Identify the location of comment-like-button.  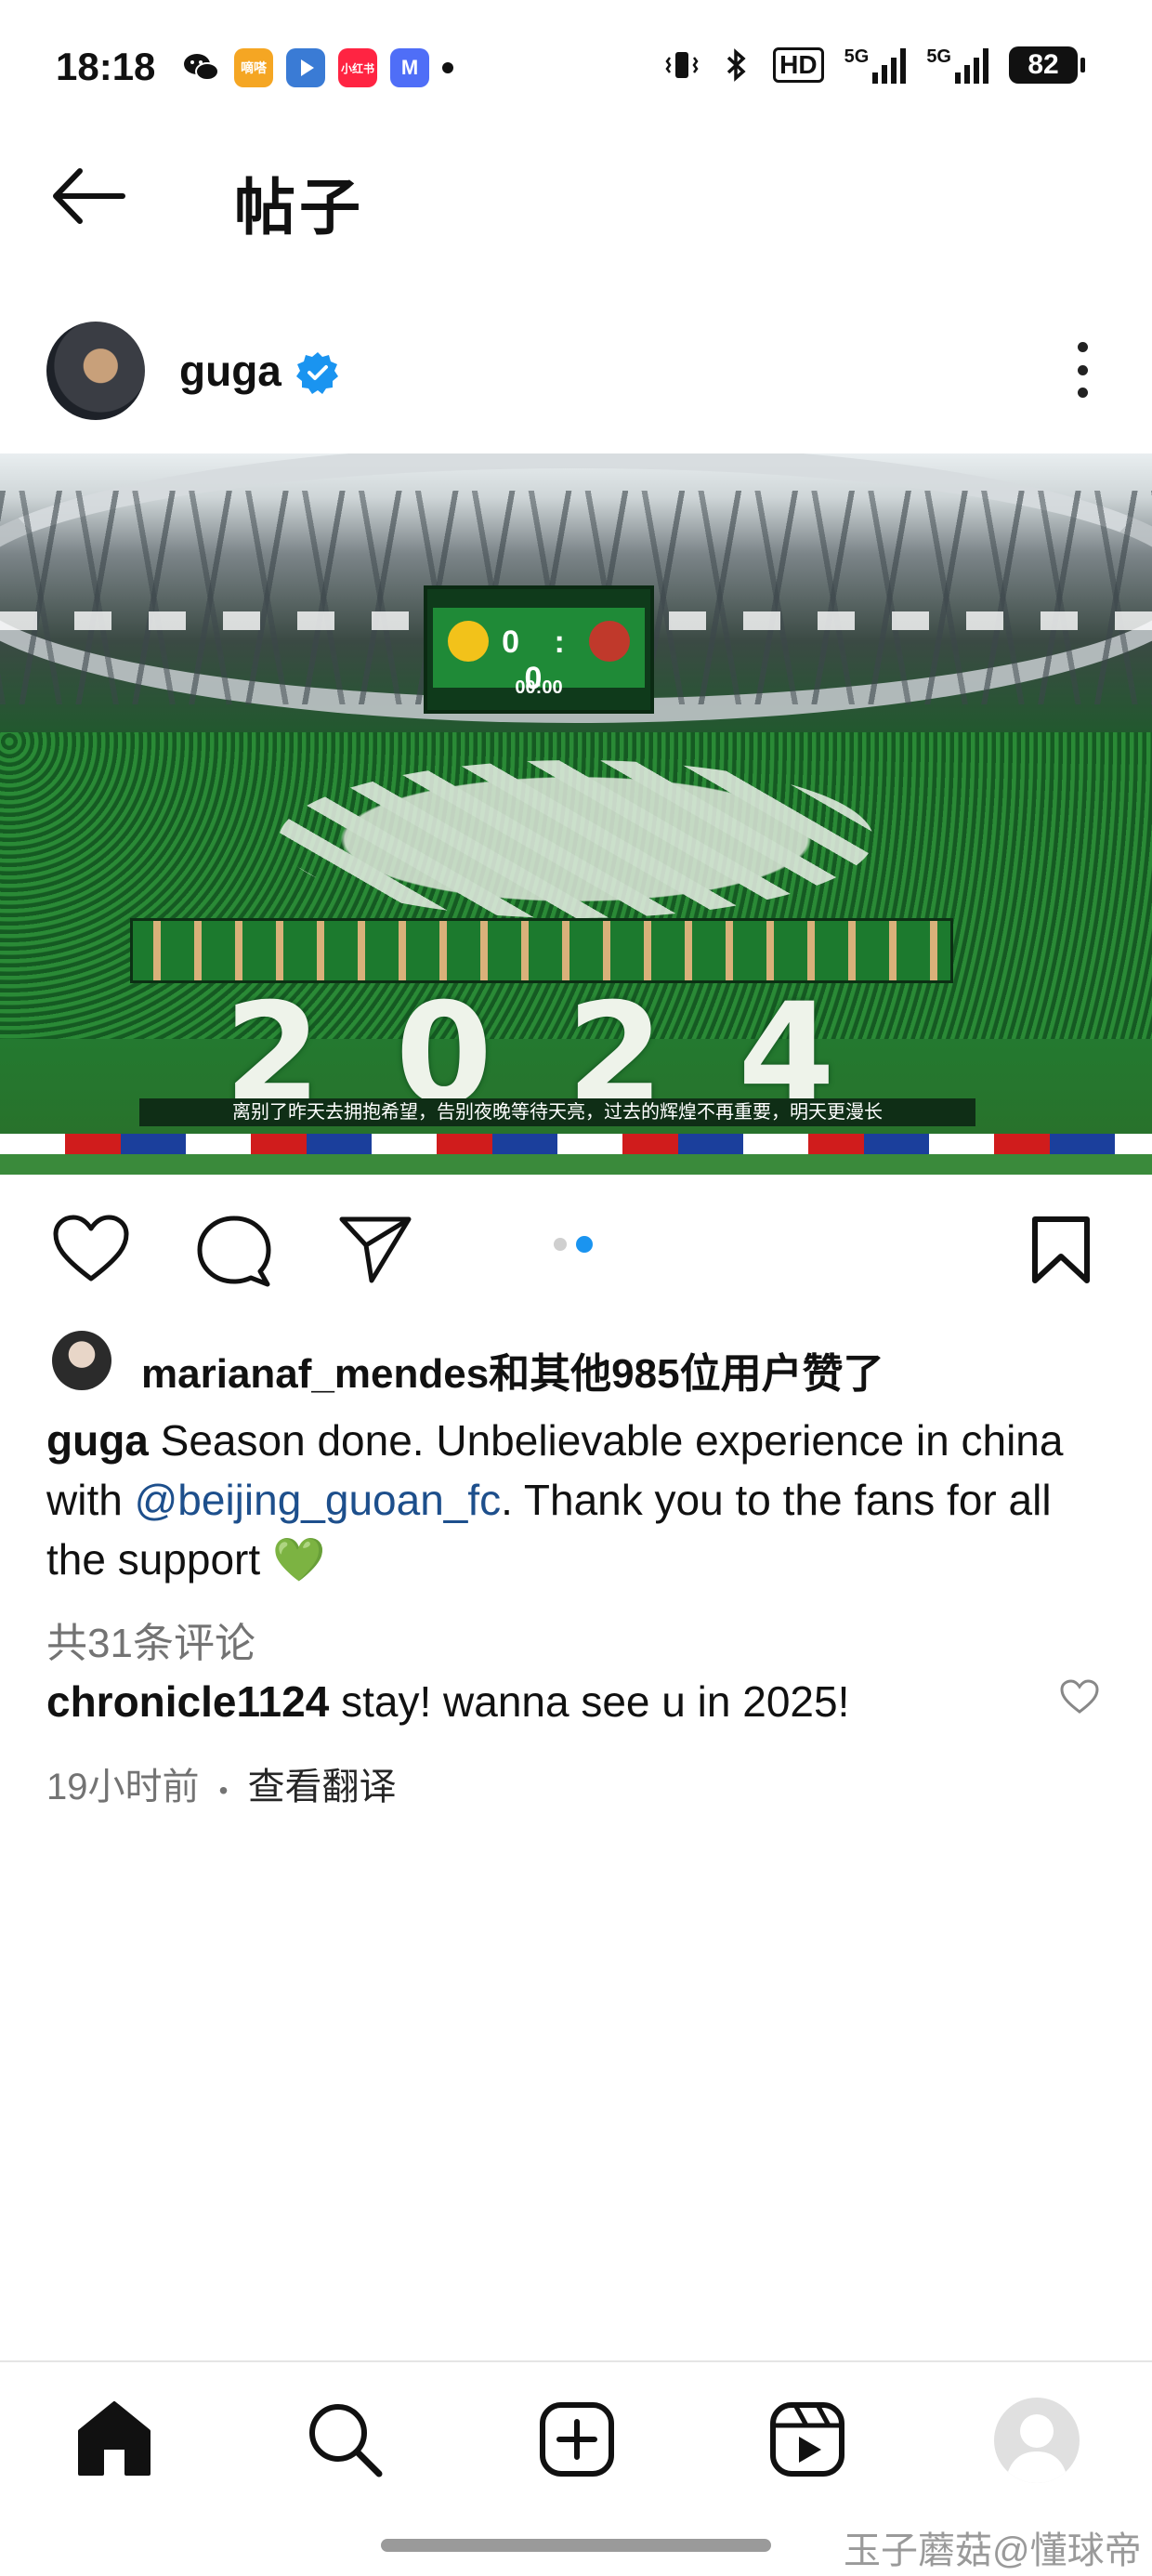
(1079, 1699).